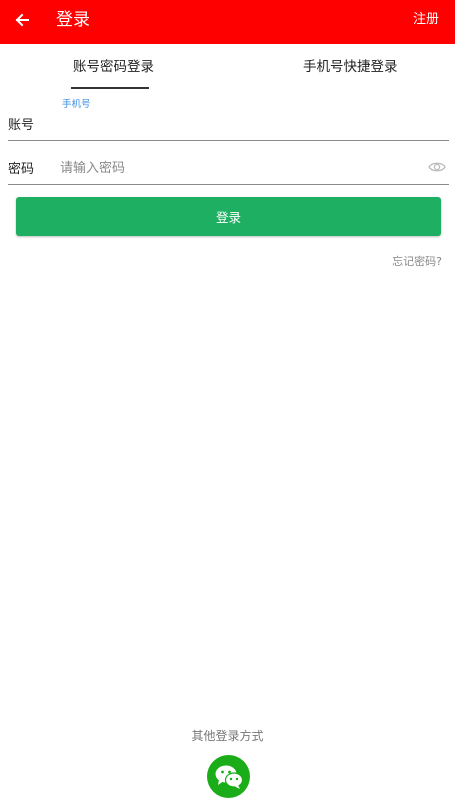 The height and width of the screenshot is (808, 455). Describe the element at coordinates (227, 736) in the screenshot. I see `other-login-label: 其他登录方式` at that location.